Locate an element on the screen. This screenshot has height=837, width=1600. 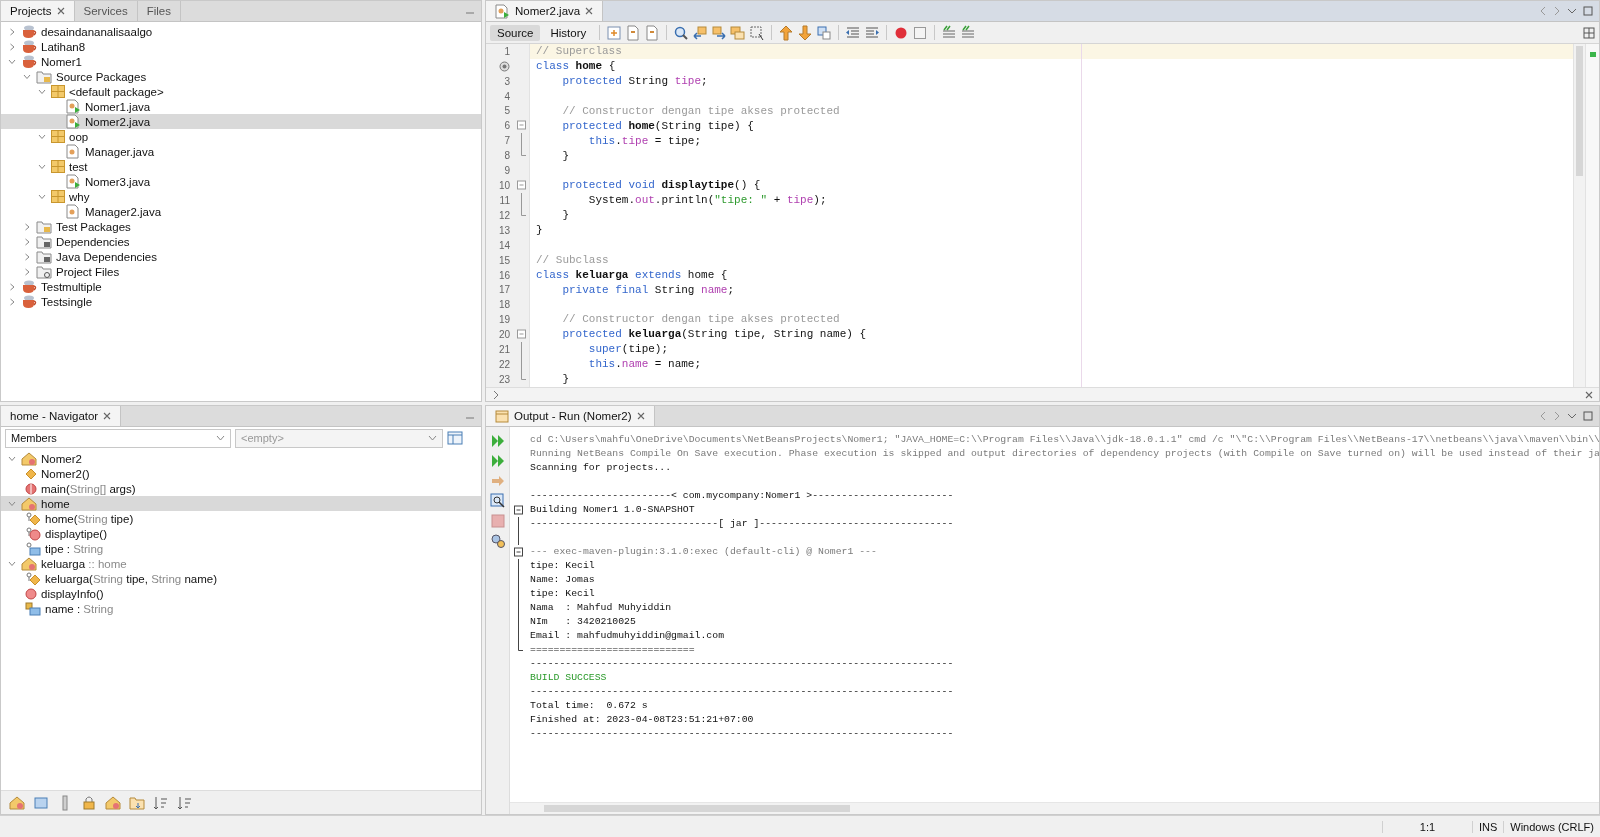
tree-item: Latihan8 is located at coordinates (241, 46).